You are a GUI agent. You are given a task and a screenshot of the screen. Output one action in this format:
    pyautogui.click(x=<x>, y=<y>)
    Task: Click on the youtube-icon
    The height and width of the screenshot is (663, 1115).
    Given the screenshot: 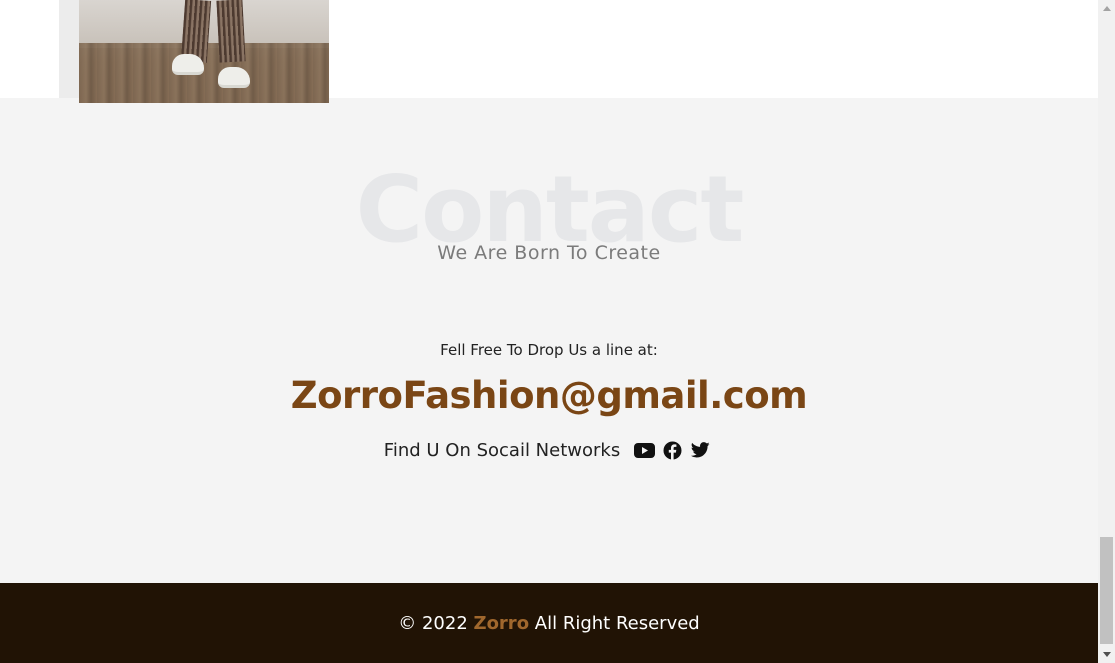 What is the action you would take?
    pyautogui.click(x=644, y=450)
    